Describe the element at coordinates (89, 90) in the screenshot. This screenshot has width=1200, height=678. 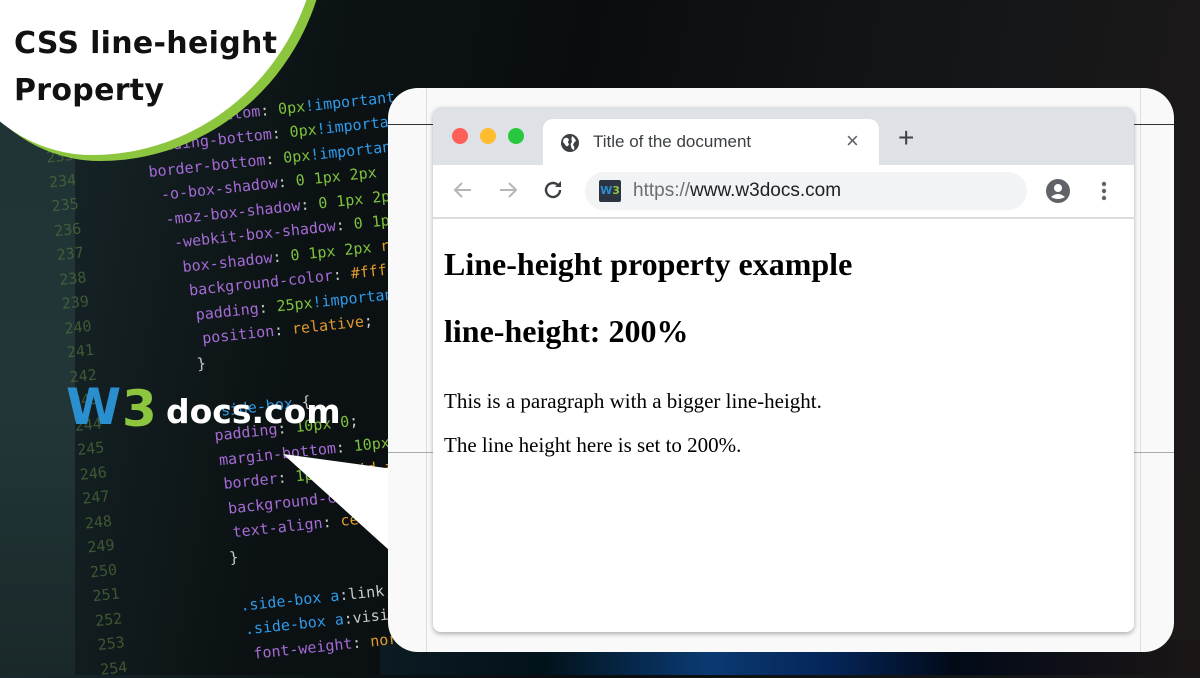
I see `banner-title-line2: Property` at that location.